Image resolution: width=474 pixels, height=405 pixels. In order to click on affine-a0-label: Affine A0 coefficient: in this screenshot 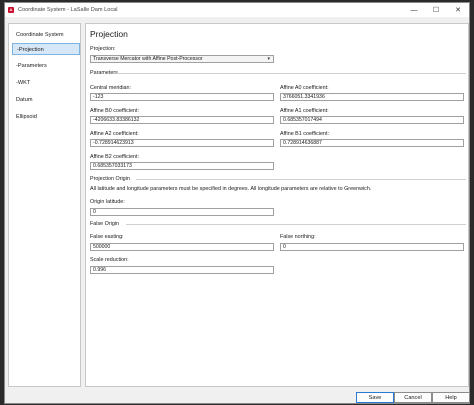, I will do `click(304, 88)`.